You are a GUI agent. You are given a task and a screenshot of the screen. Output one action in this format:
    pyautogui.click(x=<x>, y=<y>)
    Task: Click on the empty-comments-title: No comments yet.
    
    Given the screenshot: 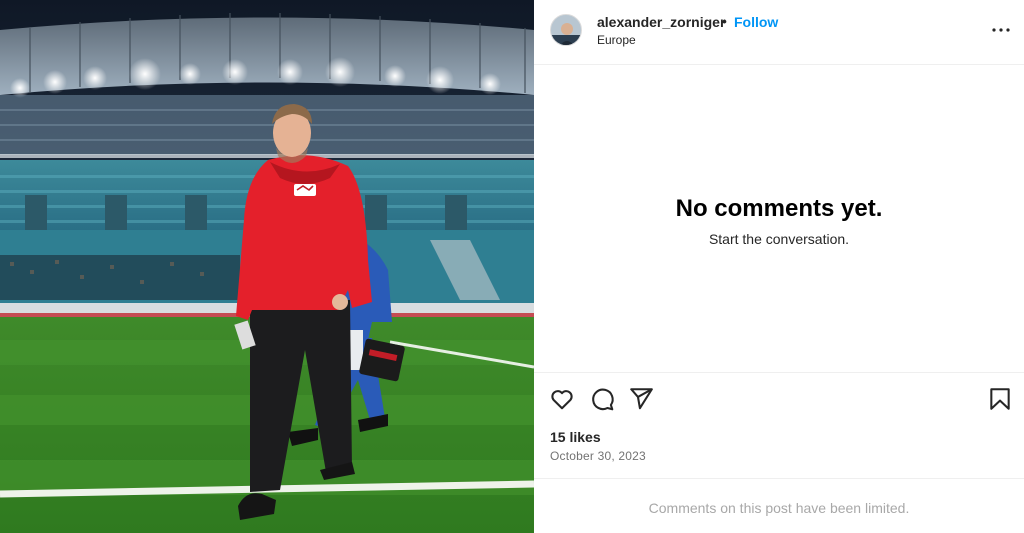 What is the action you would take?
    pyautogui.click(x=779, y=208)
    